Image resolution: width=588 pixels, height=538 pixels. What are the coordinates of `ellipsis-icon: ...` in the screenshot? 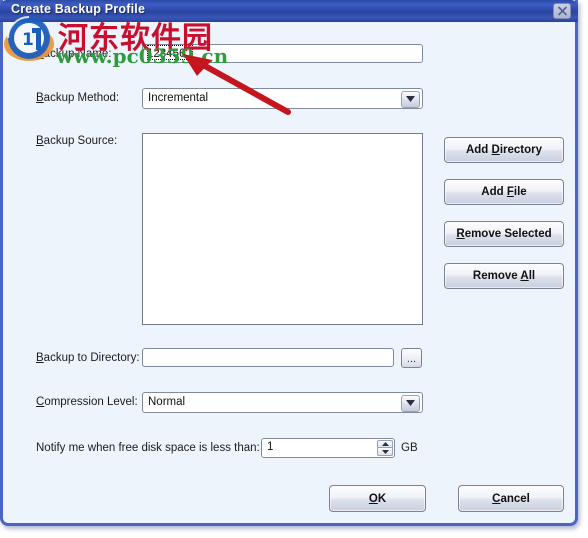 It's located at (411, 358).